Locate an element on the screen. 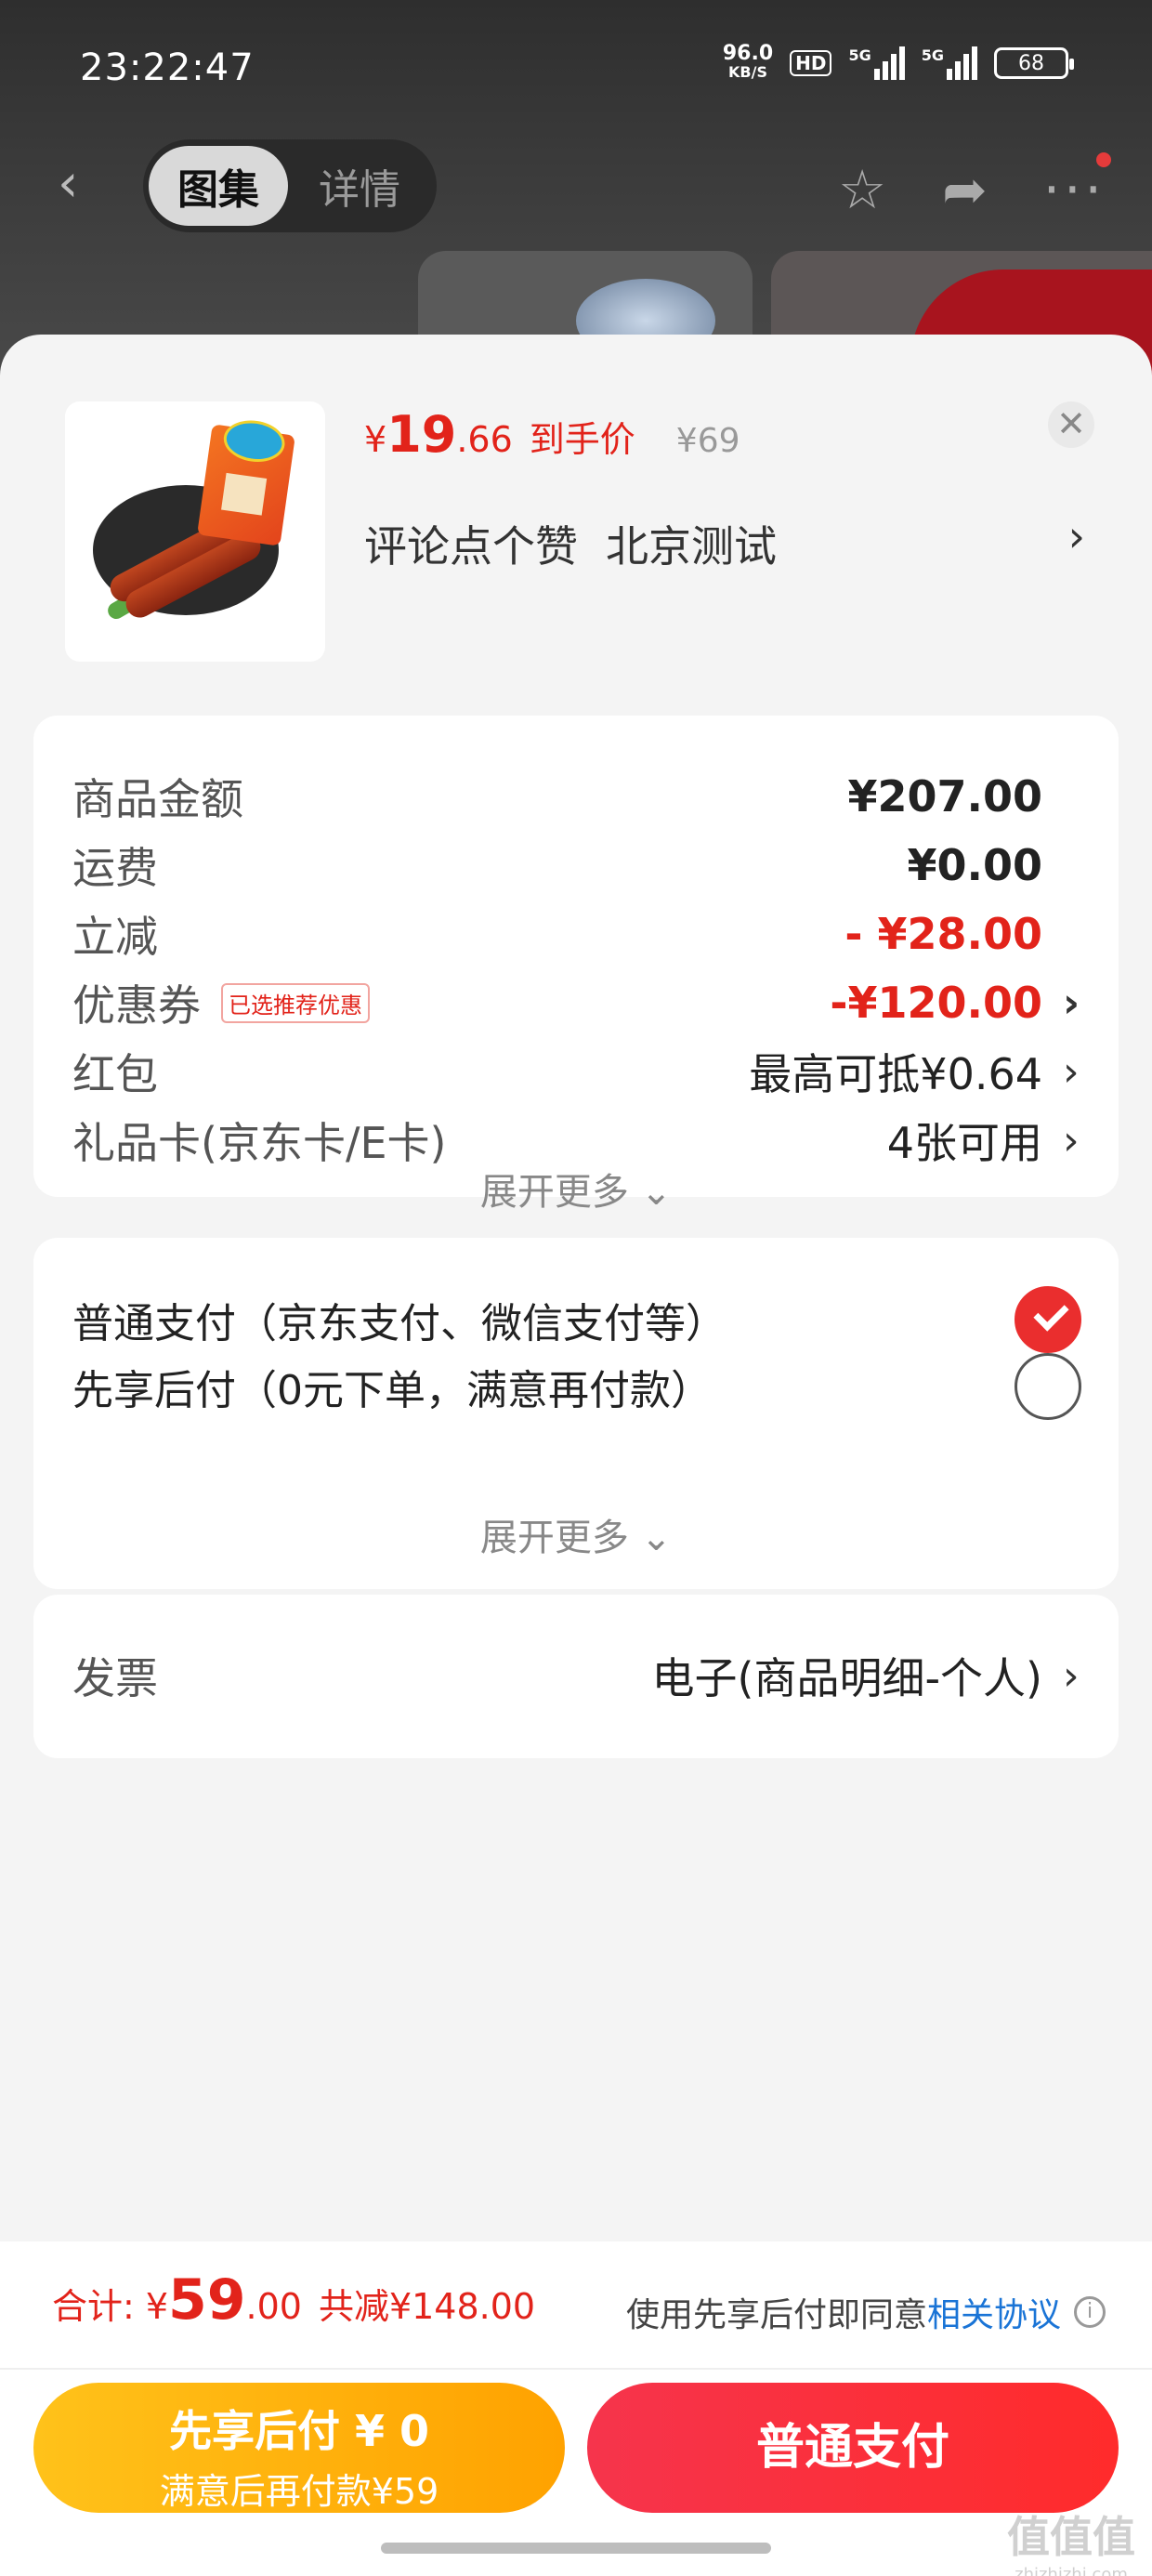  status-time: 23:22:47 is located at coordinates (167, 67).